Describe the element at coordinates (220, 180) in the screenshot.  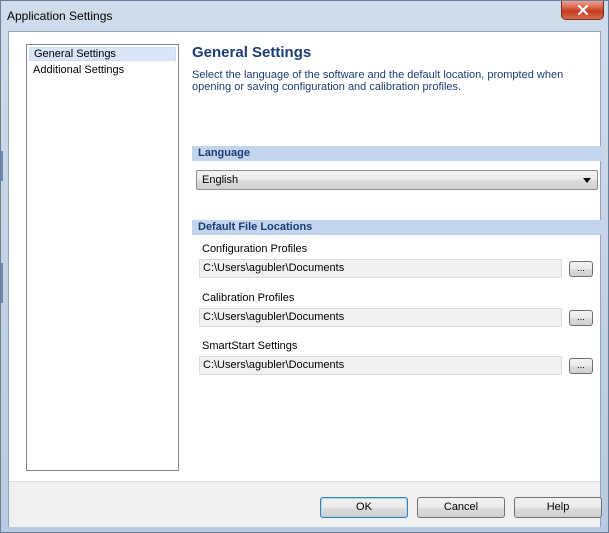
I see `language-dropdown-value: English` at that location.